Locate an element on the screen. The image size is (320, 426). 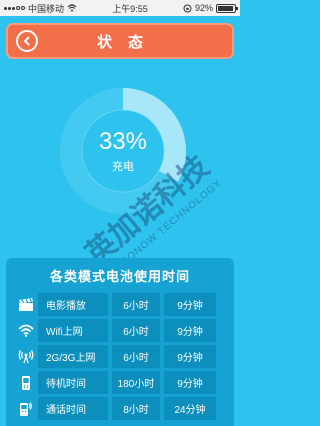
charging-state: 充电 is located at coordinates (123, 167).